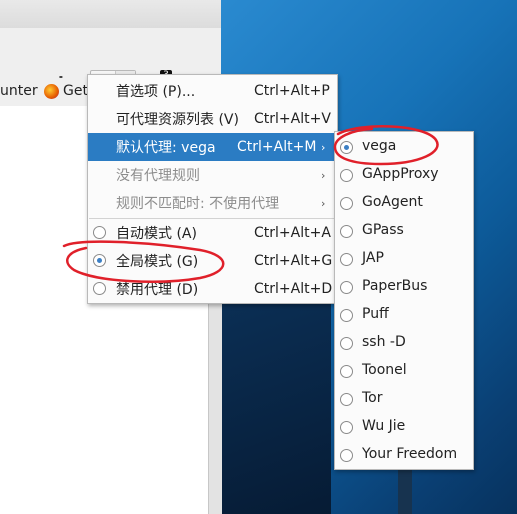 The width and height of the screenshot is (517, 514). What do you see at coordinates (157, 290) in the screenshot?
I see `menu-item-label: 禁用代理 (D)` at bounding box center [157, 290].